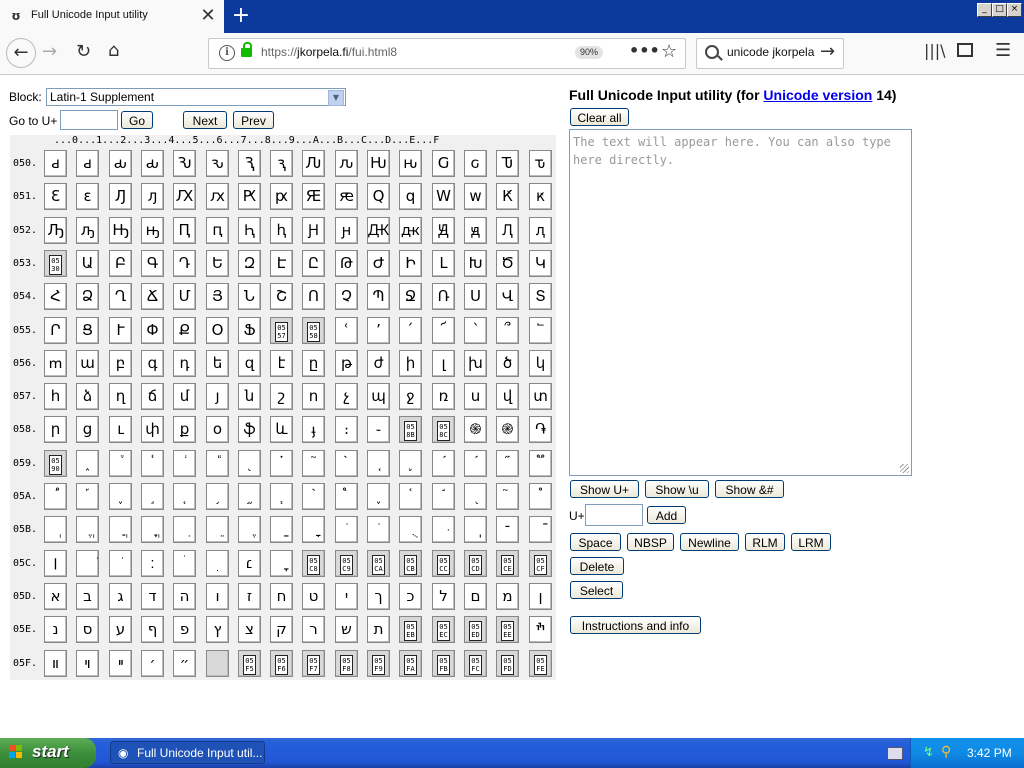  Describe the element at coordinates (410, 163) in the screenshot. I see `char-cell: ԋ` at that location.